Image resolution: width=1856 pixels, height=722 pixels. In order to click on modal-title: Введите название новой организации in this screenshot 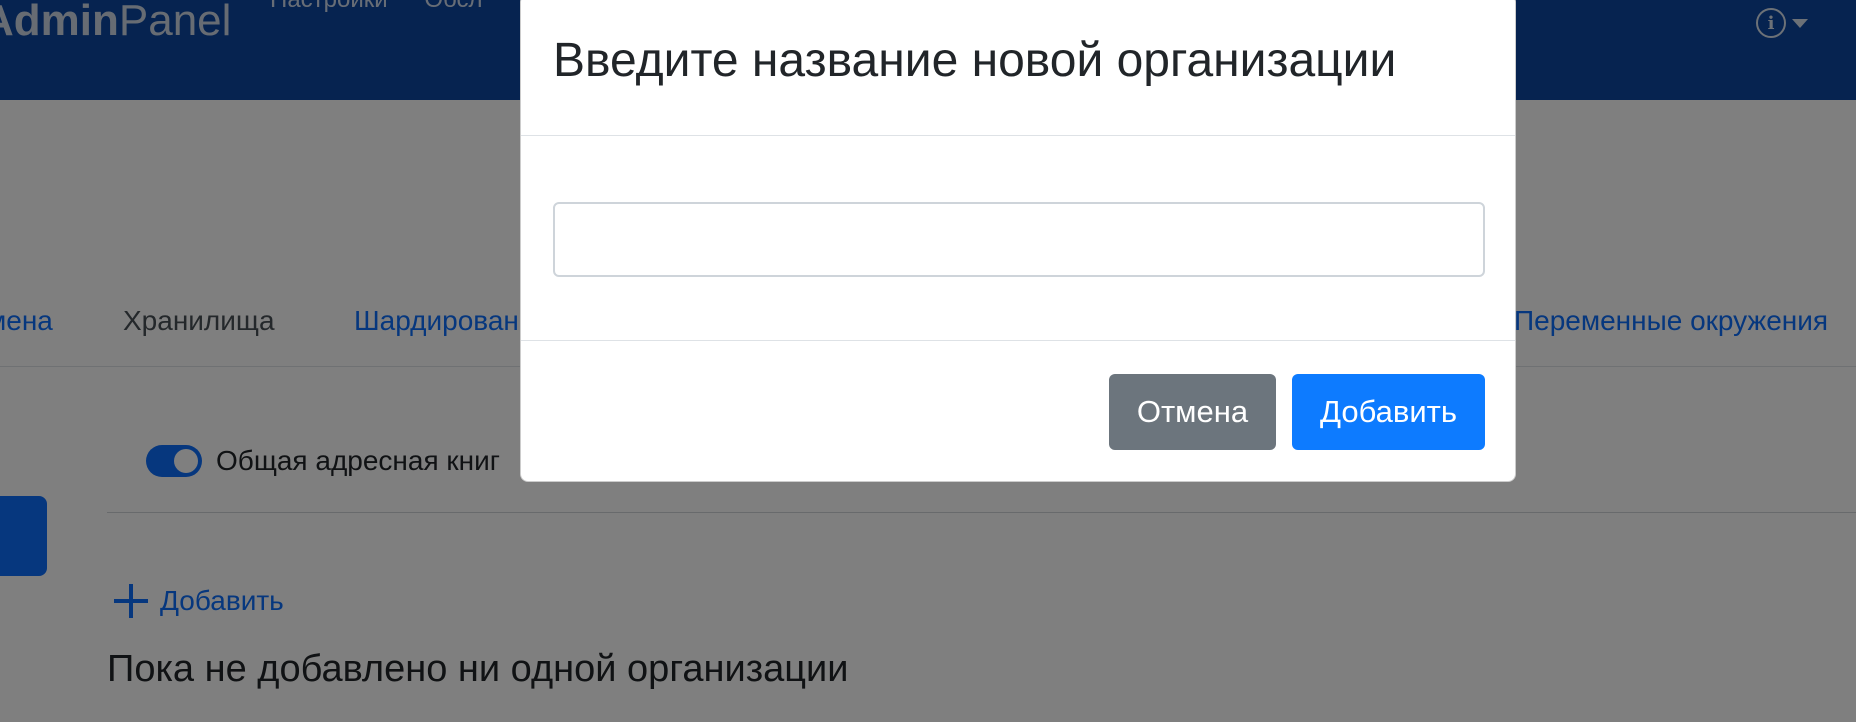, I will do `click(975, 60)`.